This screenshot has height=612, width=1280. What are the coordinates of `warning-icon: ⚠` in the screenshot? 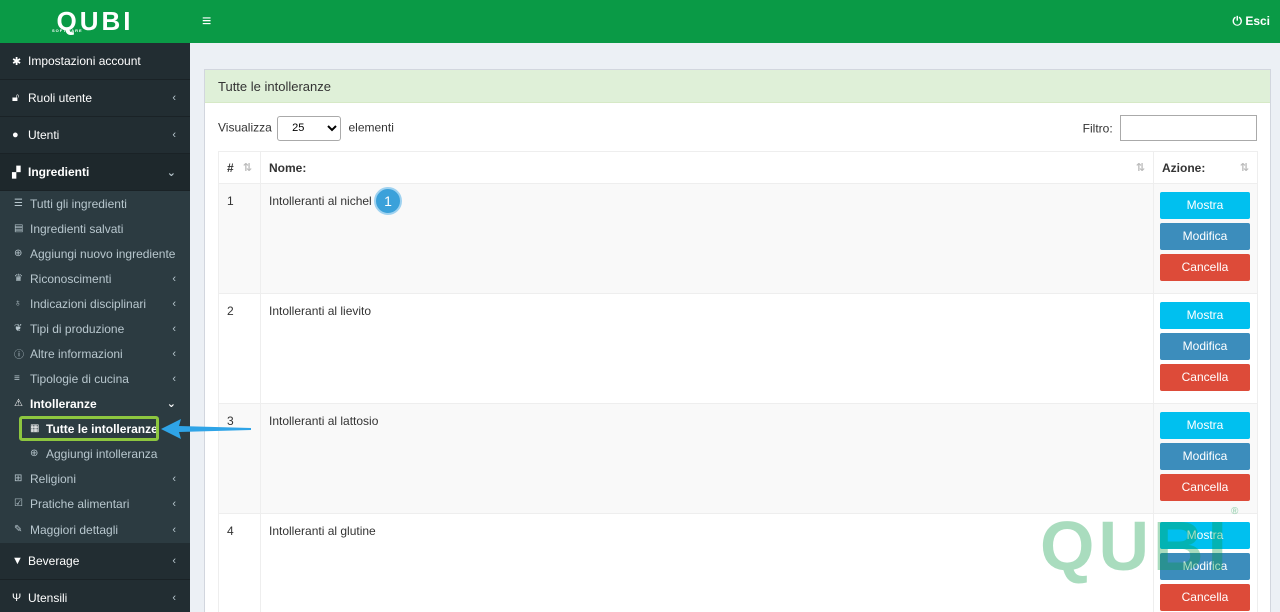 It's located at (18, 403).